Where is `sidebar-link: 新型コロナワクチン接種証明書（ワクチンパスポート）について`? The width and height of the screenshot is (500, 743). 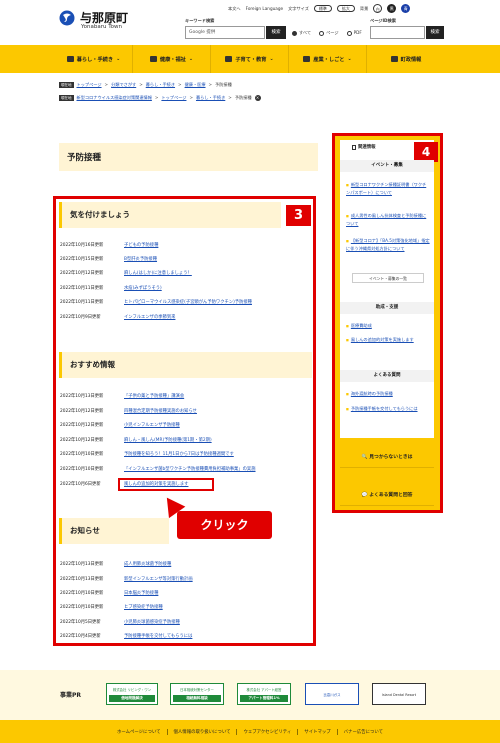 sidebar-link: 新型コロナワクチン接種証明書（ワクチンパスポート）について is located at coordinates (388, 188).